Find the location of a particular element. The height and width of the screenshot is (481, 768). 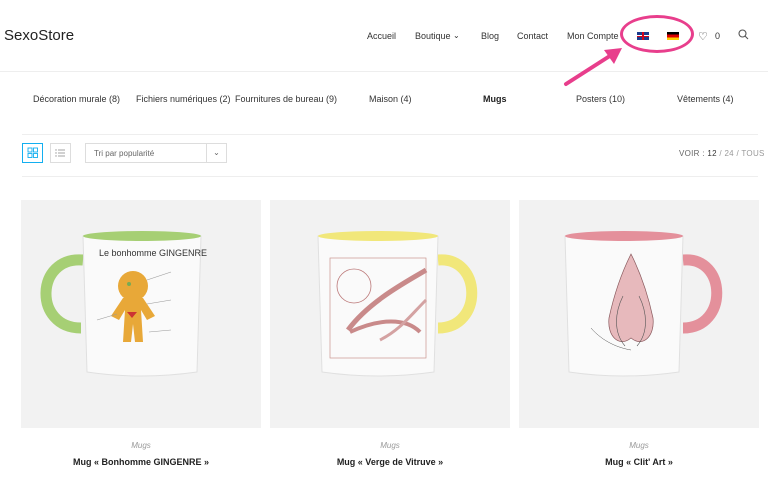

grid-view-button is located at coordinates (32, 153).